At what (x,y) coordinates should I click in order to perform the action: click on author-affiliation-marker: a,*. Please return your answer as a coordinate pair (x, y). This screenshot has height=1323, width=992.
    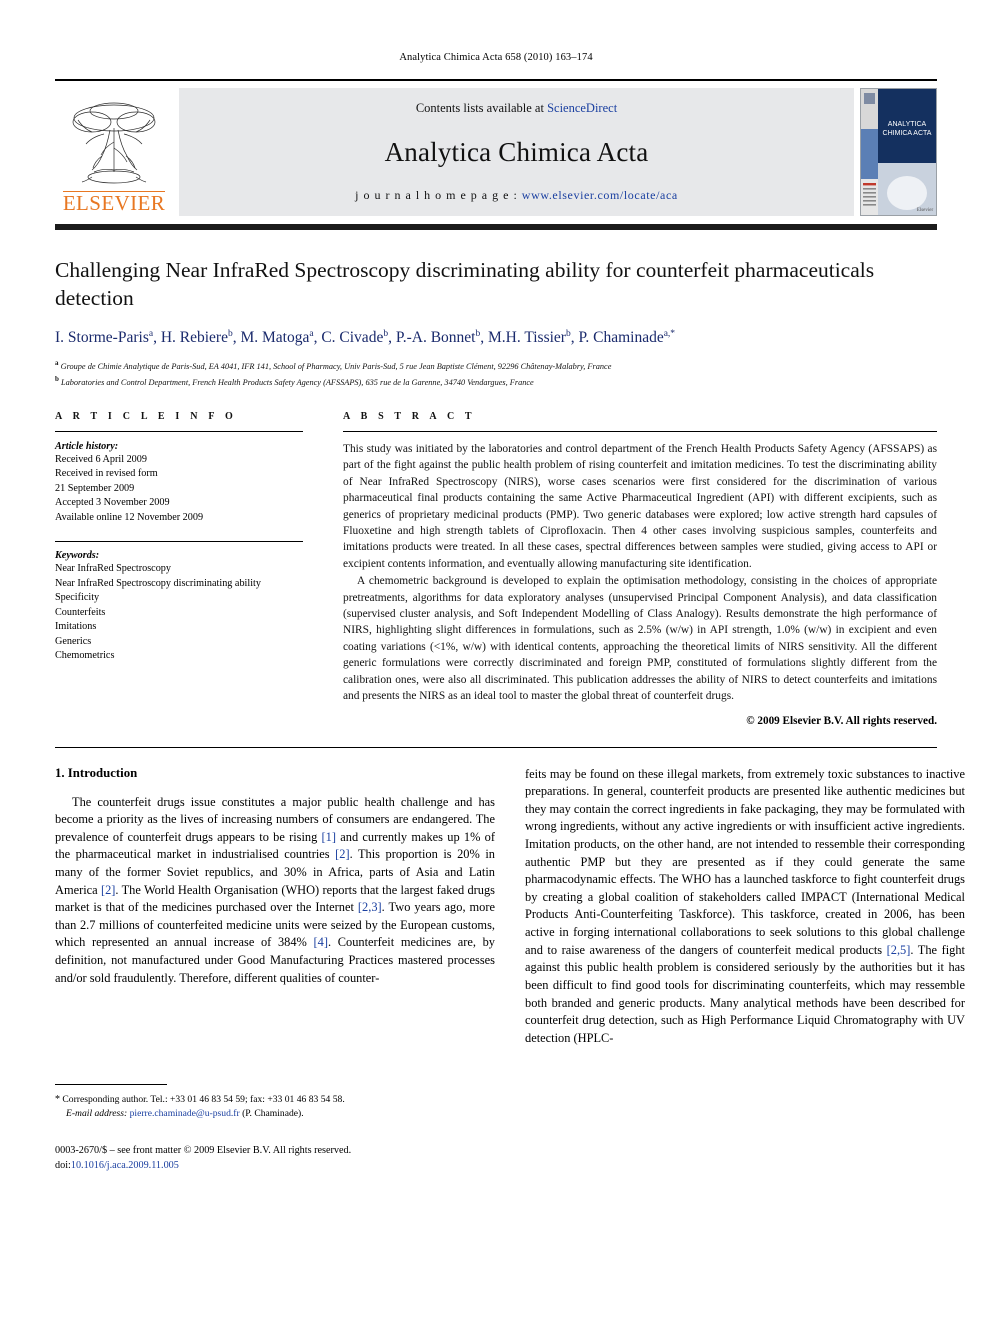
    Looking at the image, I should click on (669, 333).